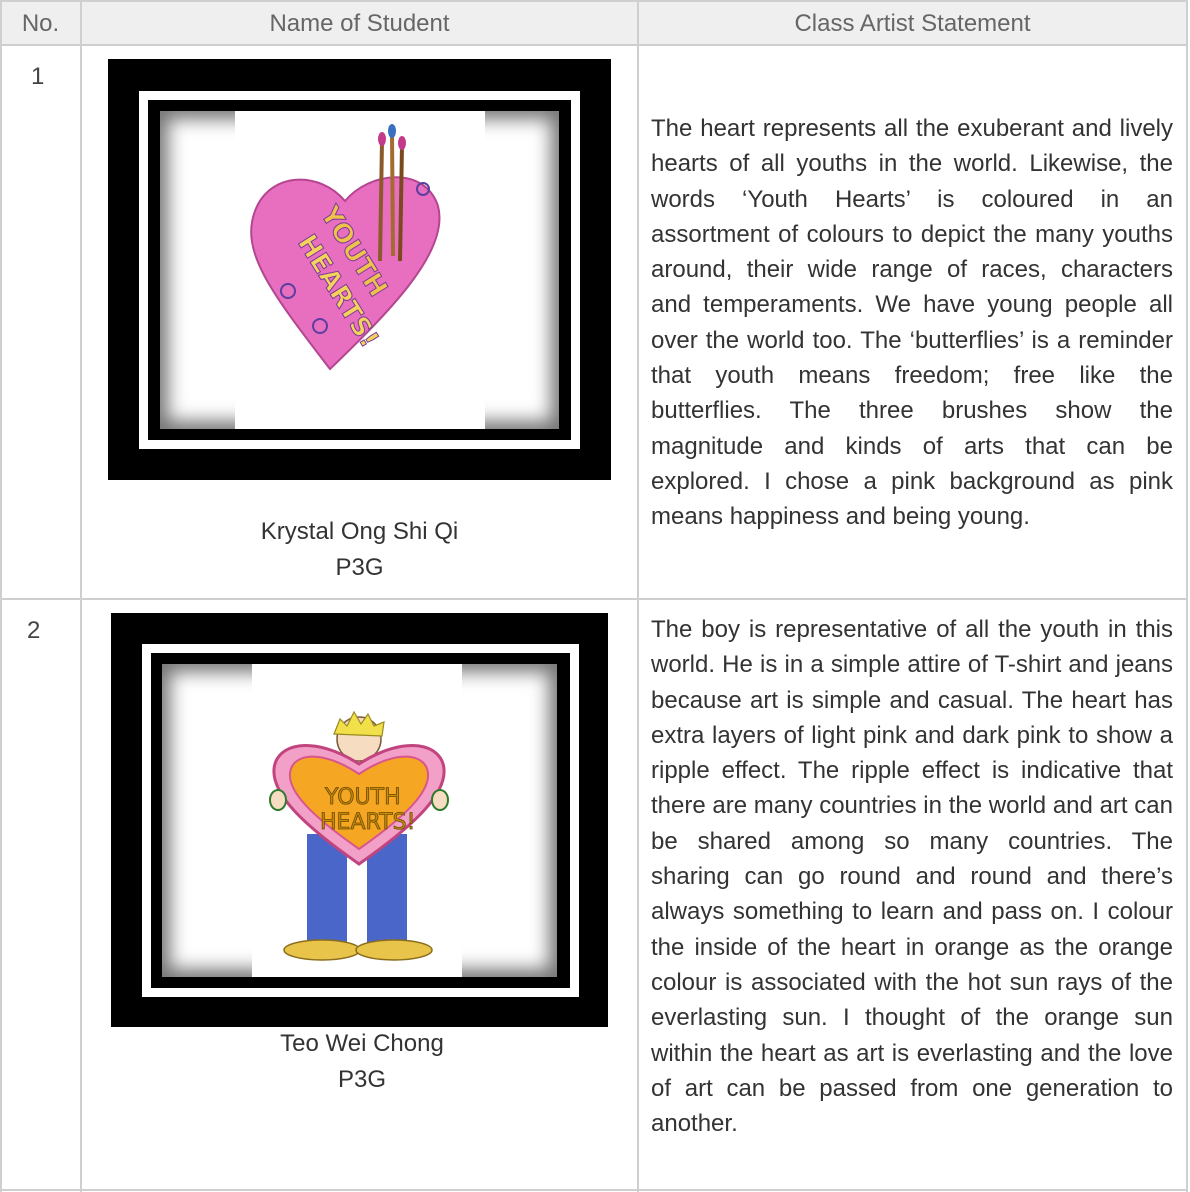  What do you see at coordinates (359, 23) in the screenshot?
I see `header-student-name: Name of Student` at bounding box center [359, 23].